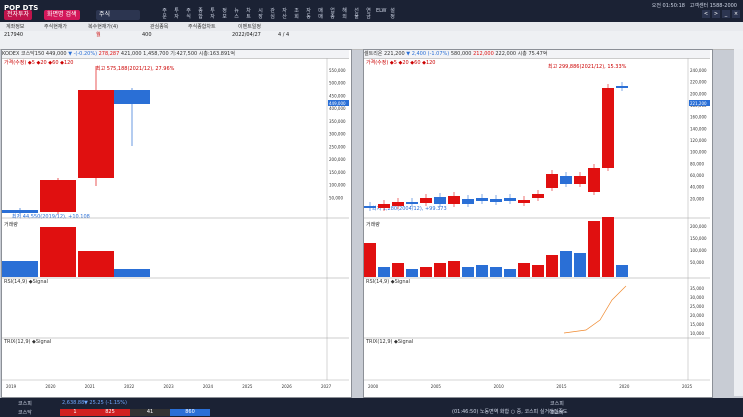 This screenshot has height=417, width=743. Describe the element at coordinates (698, 103) in the screenshot. I see `current-price-label: 221,200` at that location.